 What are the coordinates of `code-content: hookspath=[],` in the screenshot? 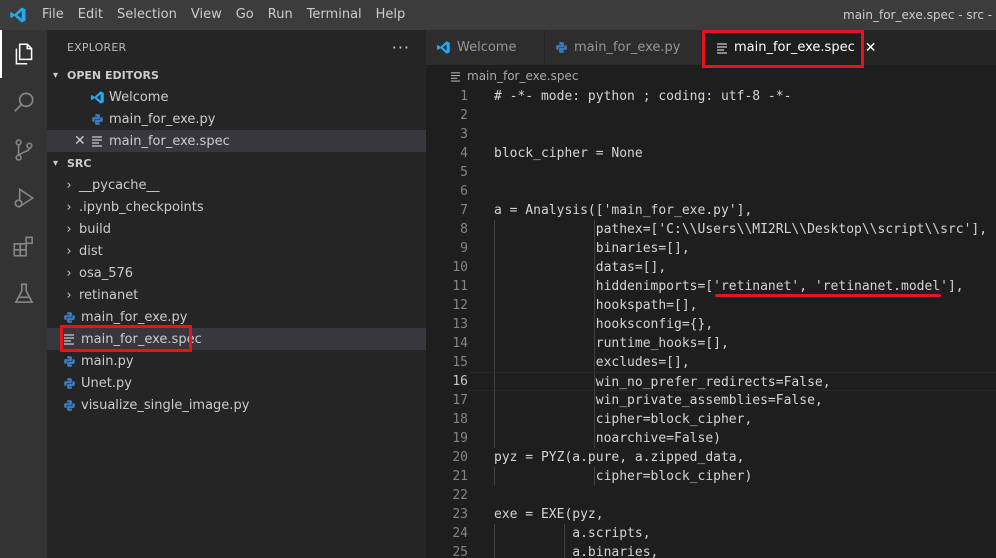 It's located at (596, 305).